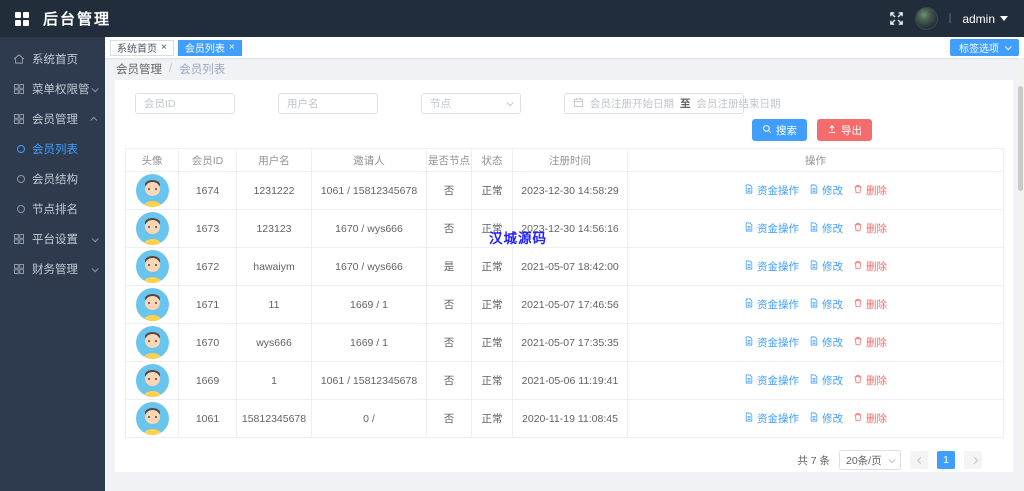 The image size is (1024, 491). What do you see at coordinates (815, 160) in the screenshot?
I see `col-header-operations: 操作` at bounding box center [815, 160].